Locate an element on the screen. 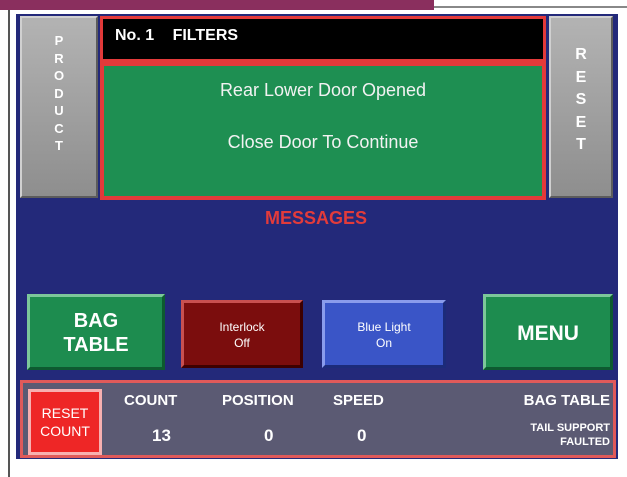 The height and width of the screenshot is (477, 627). position-value: 0 is located at coordinates (269, 435).